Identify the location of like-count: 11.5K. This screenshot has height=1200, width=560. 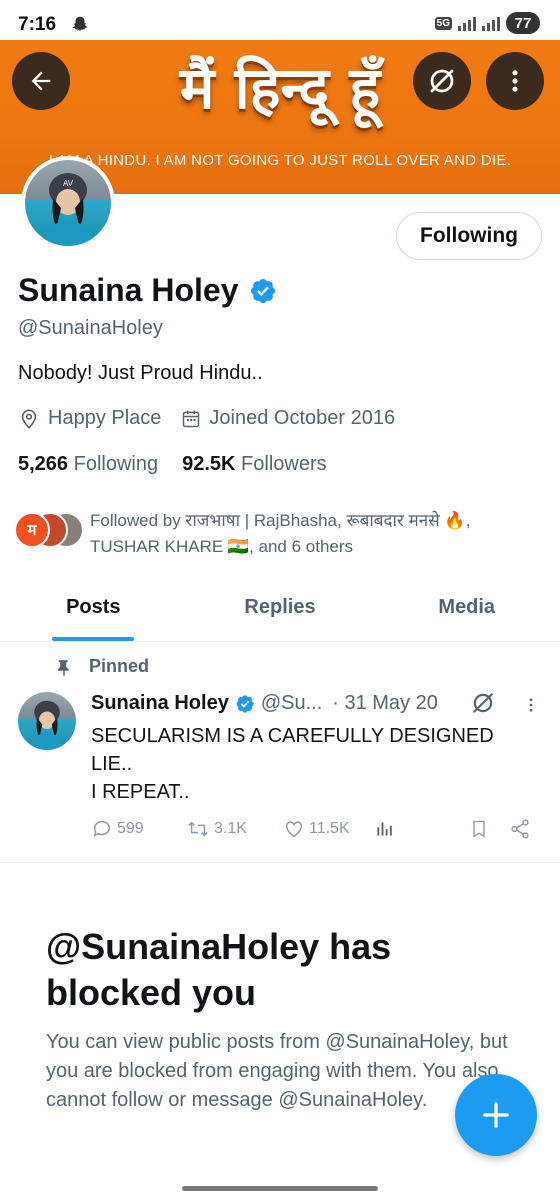
(329, 828).